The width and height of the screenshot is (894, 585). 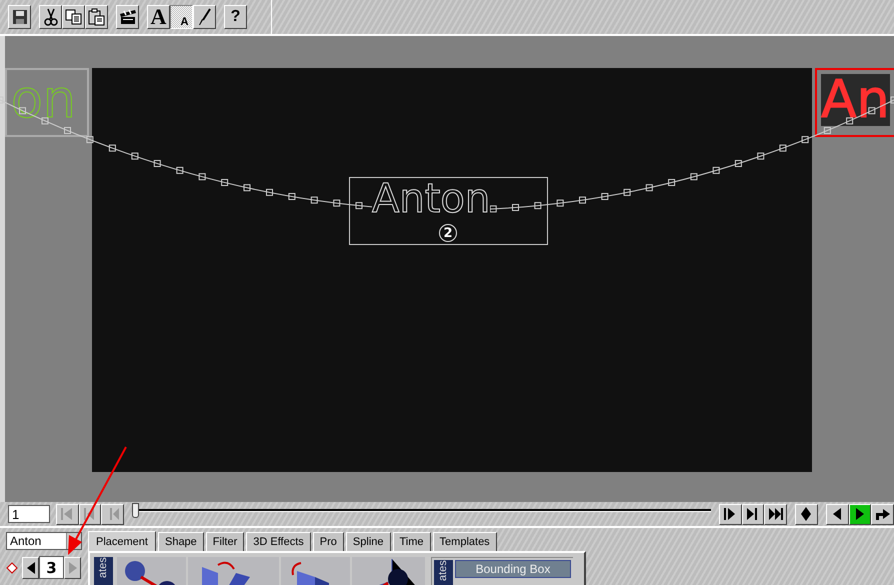 I want to click on tab: Templates, so click(x=464, y=541).